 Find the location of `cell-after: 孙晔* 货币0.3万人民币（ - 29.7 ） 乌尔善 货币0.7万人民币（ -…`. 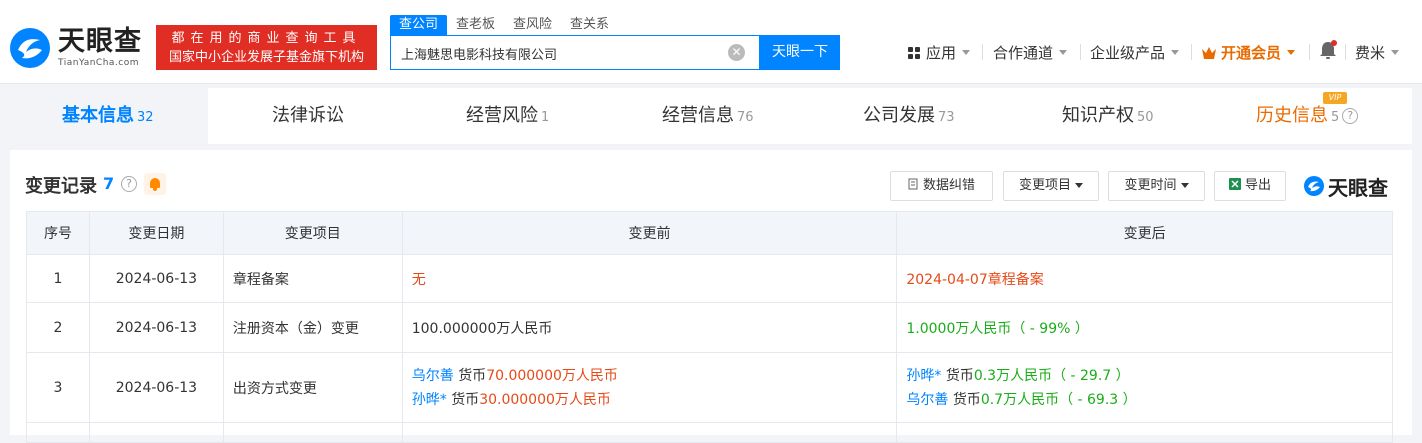

cell-after: 孙晔* 货币0.3万人民币（ - 29.7 ） 乌尔善 货币0.7万人民币（ -… is located at coordinates (1144, 387).